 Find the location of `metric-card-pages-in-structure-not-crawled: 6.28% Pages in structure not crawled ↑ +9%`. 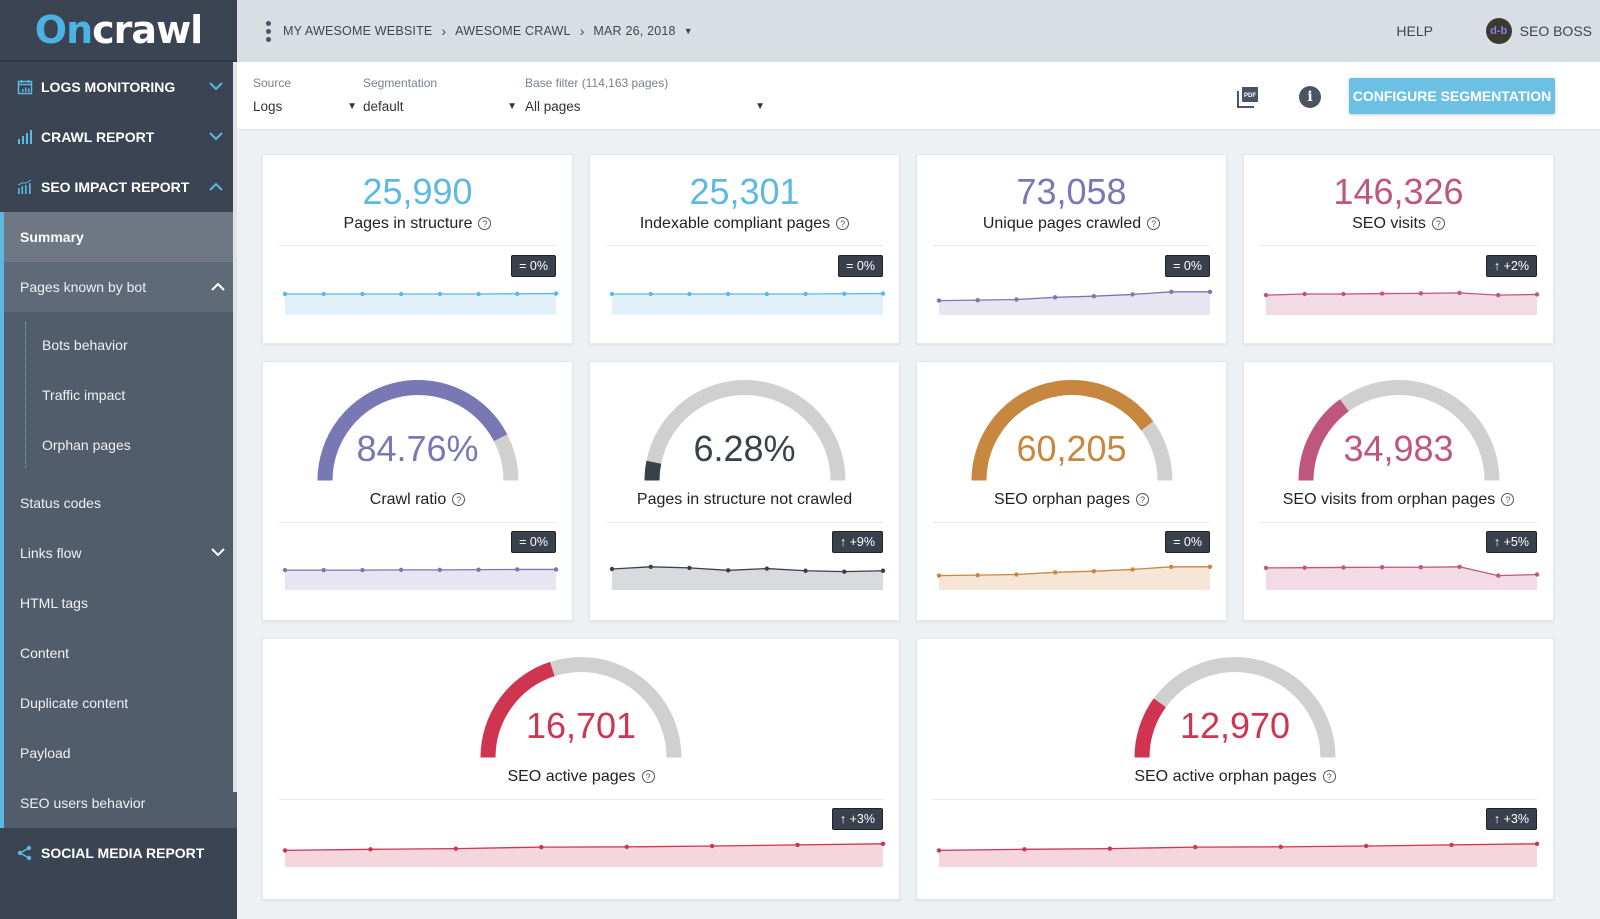

metric-card-pages-in-structure-not-crawled: 6.28% Pages in structure not crawled ↑ +9% is located at coordinates (744, 491).